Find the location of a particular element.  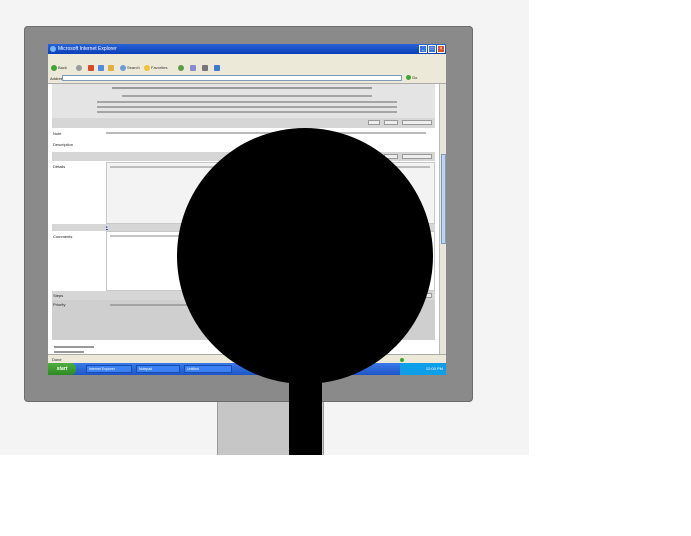

forward-arrow-icon is located at coordinates (79, 68).